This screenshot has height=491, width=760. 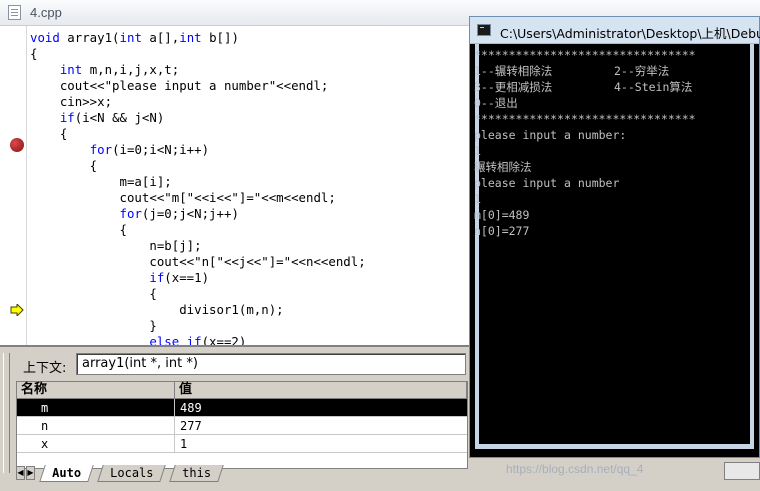 I want to click on debug-tab-strip: ◀ ▶ Auto Locals this, so click(x=241, y=474).